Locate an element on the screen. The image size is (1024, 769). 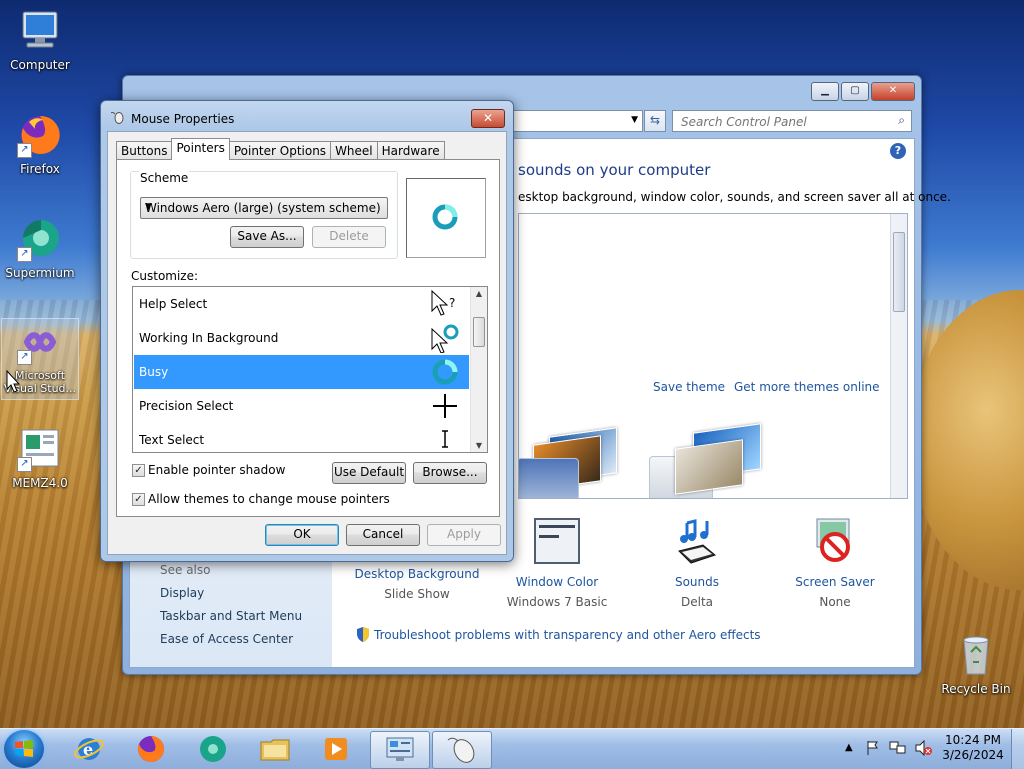
scheme-label: Scheme is located at coordinates (164, 178).